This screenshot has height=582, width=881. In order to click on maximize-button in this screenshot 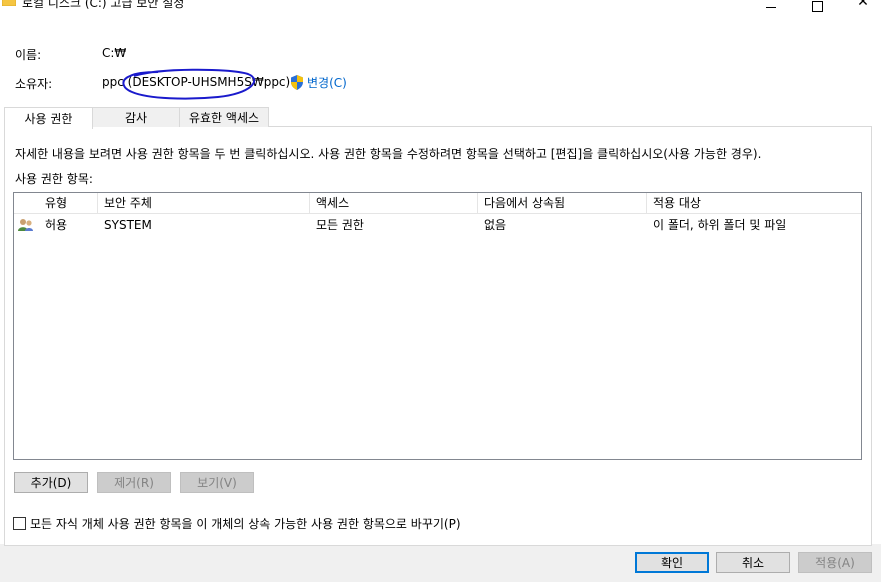, I will do `click(817, 7)`.